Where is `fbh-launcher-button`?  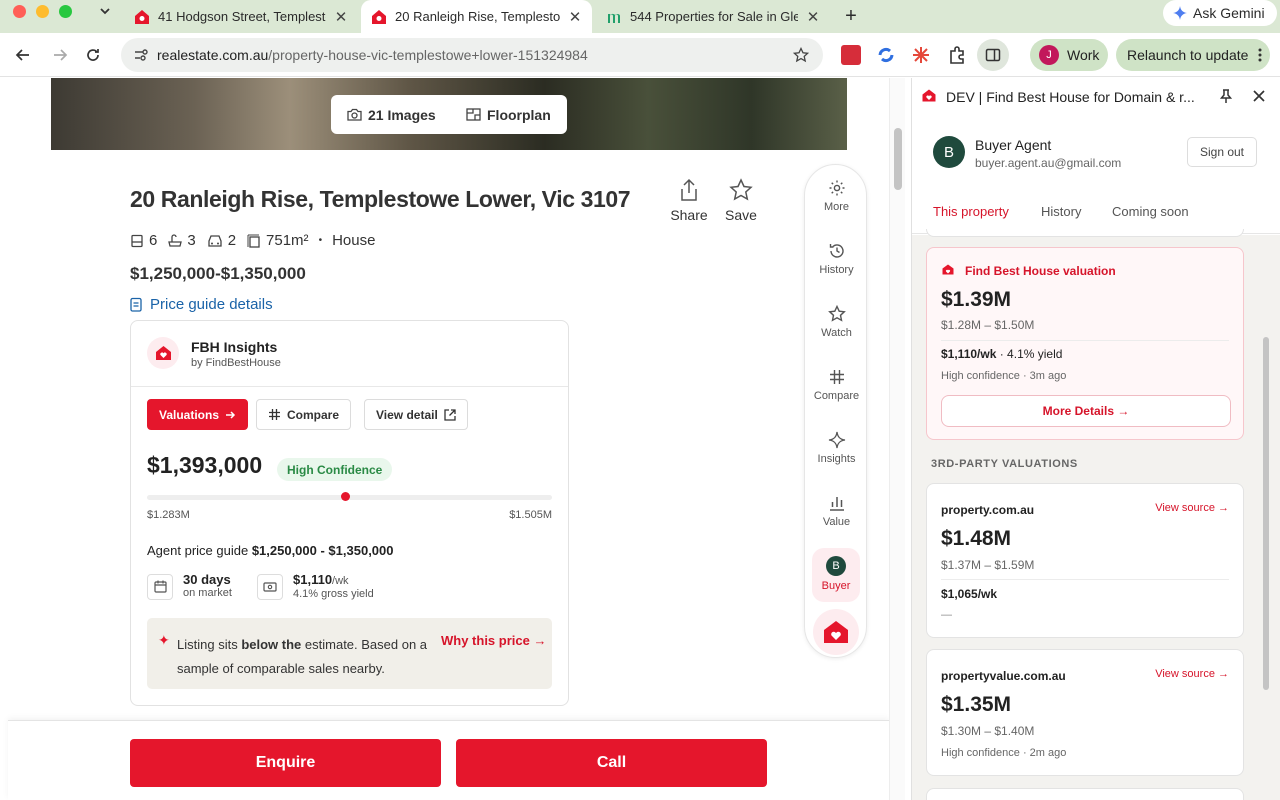
fbh-launcher-button is located at coordinates (836, 632).